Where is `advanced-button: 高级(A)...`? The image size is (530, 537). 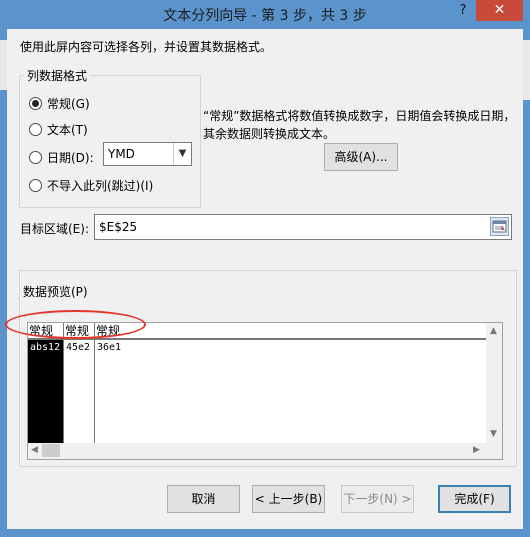 advanced-button: 高级(A)... is located at coordinates (361, 157).